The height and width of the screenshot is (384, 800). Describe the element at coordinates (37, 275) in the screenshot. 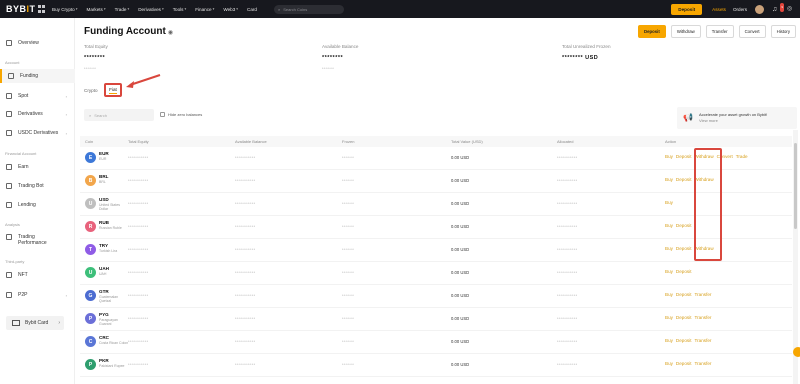

I see `sidebar-item-nft: NFT` at that location.